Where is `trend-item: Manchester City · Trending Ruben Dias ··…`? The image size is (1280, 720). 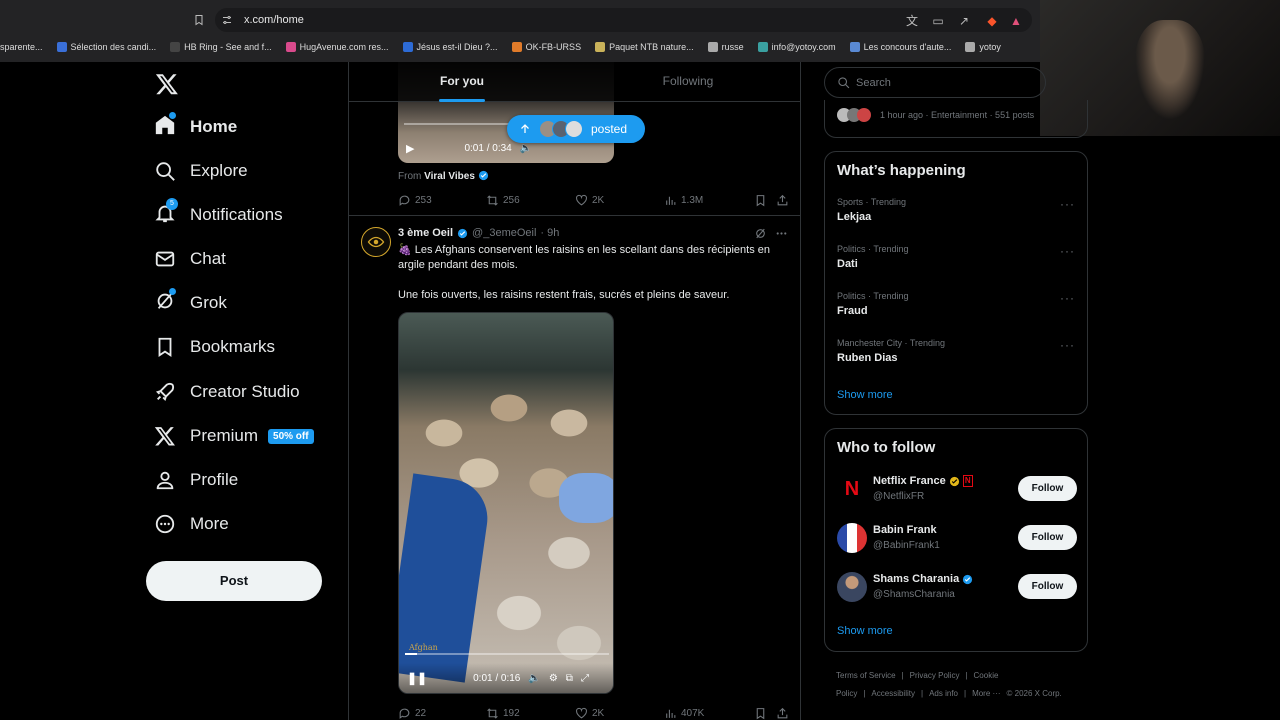
trend-item: Manchester City · Trending Ruben Dias ··… is located at coordinates (957, 356).